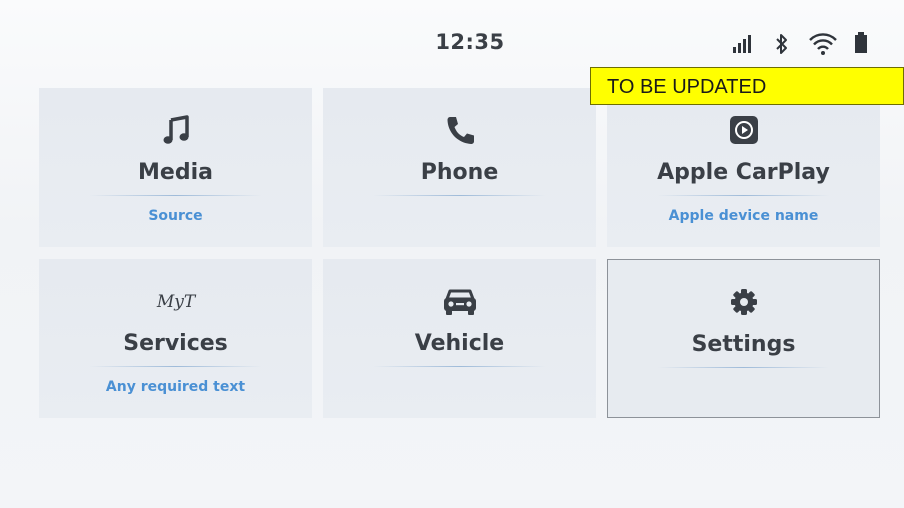 The image size is (904, 508). Describe the element at coordinates (175, 172) in the screenshot. I see `tile-label: Media` at that location.